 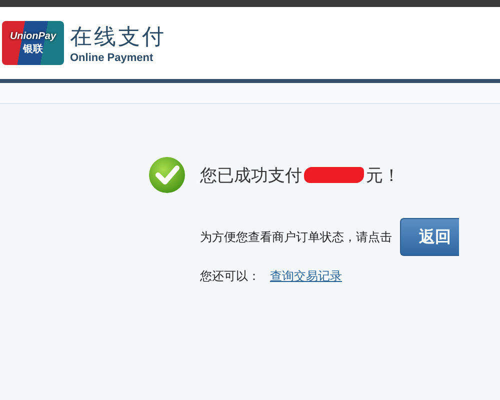 I want to click on success-message: 您已成功支付 元！, so click(x=300, y=175).